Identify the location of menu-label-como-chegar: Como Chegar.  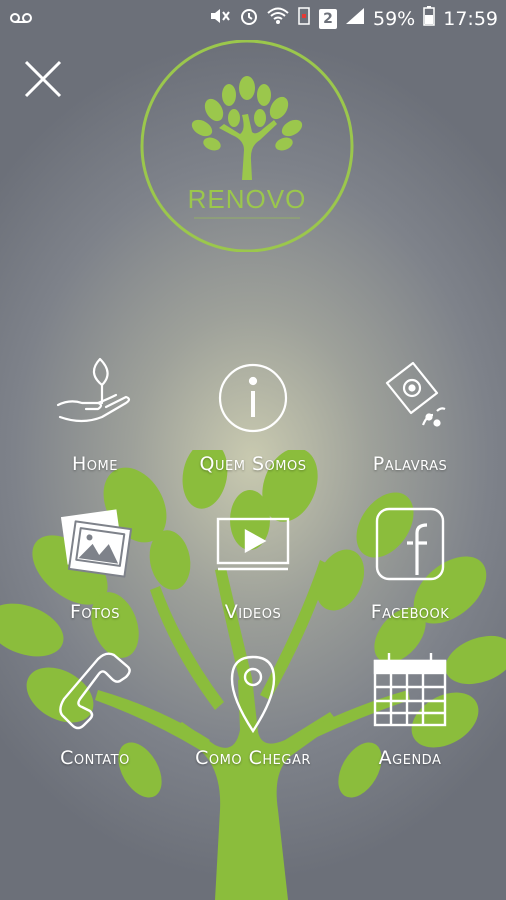
(253, 758).